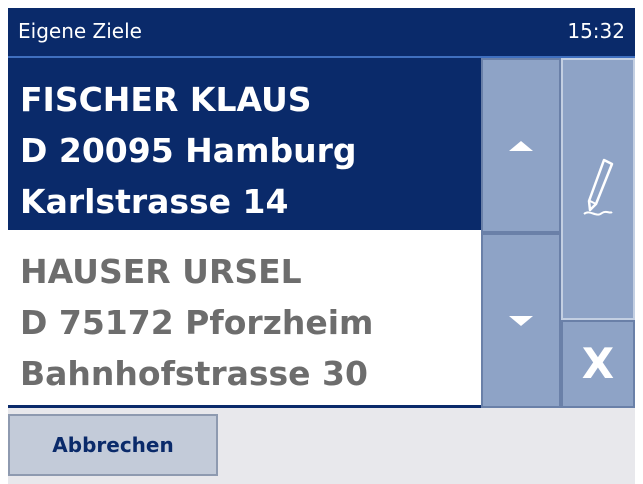  Describe the element at coordinates (321, 33) in the screenshot. I see `title-bar: Eigene Ziele 15:32` at that location.